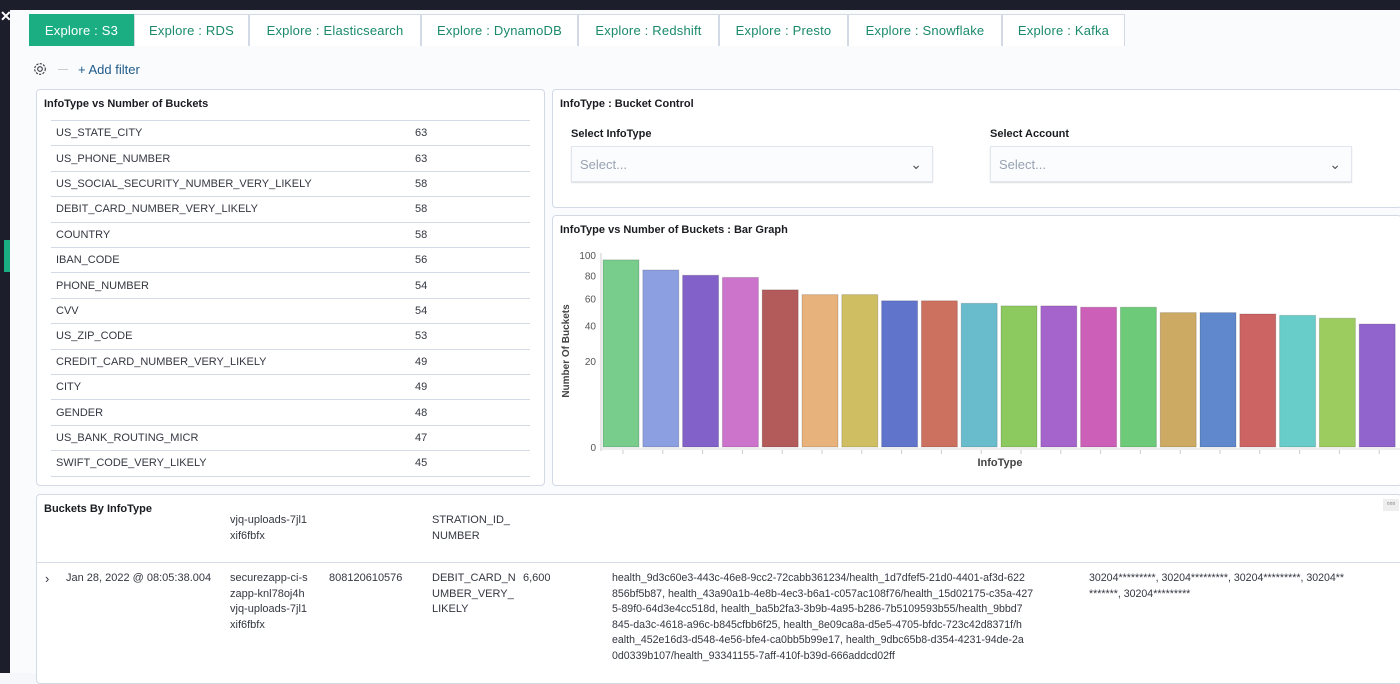 The image size is (1400, 684). What do you see at coordinates (113, 158) in the screenshot?
I see `infotype-name: US_PHONE_NUMBER` at bounding box center [113, 158].